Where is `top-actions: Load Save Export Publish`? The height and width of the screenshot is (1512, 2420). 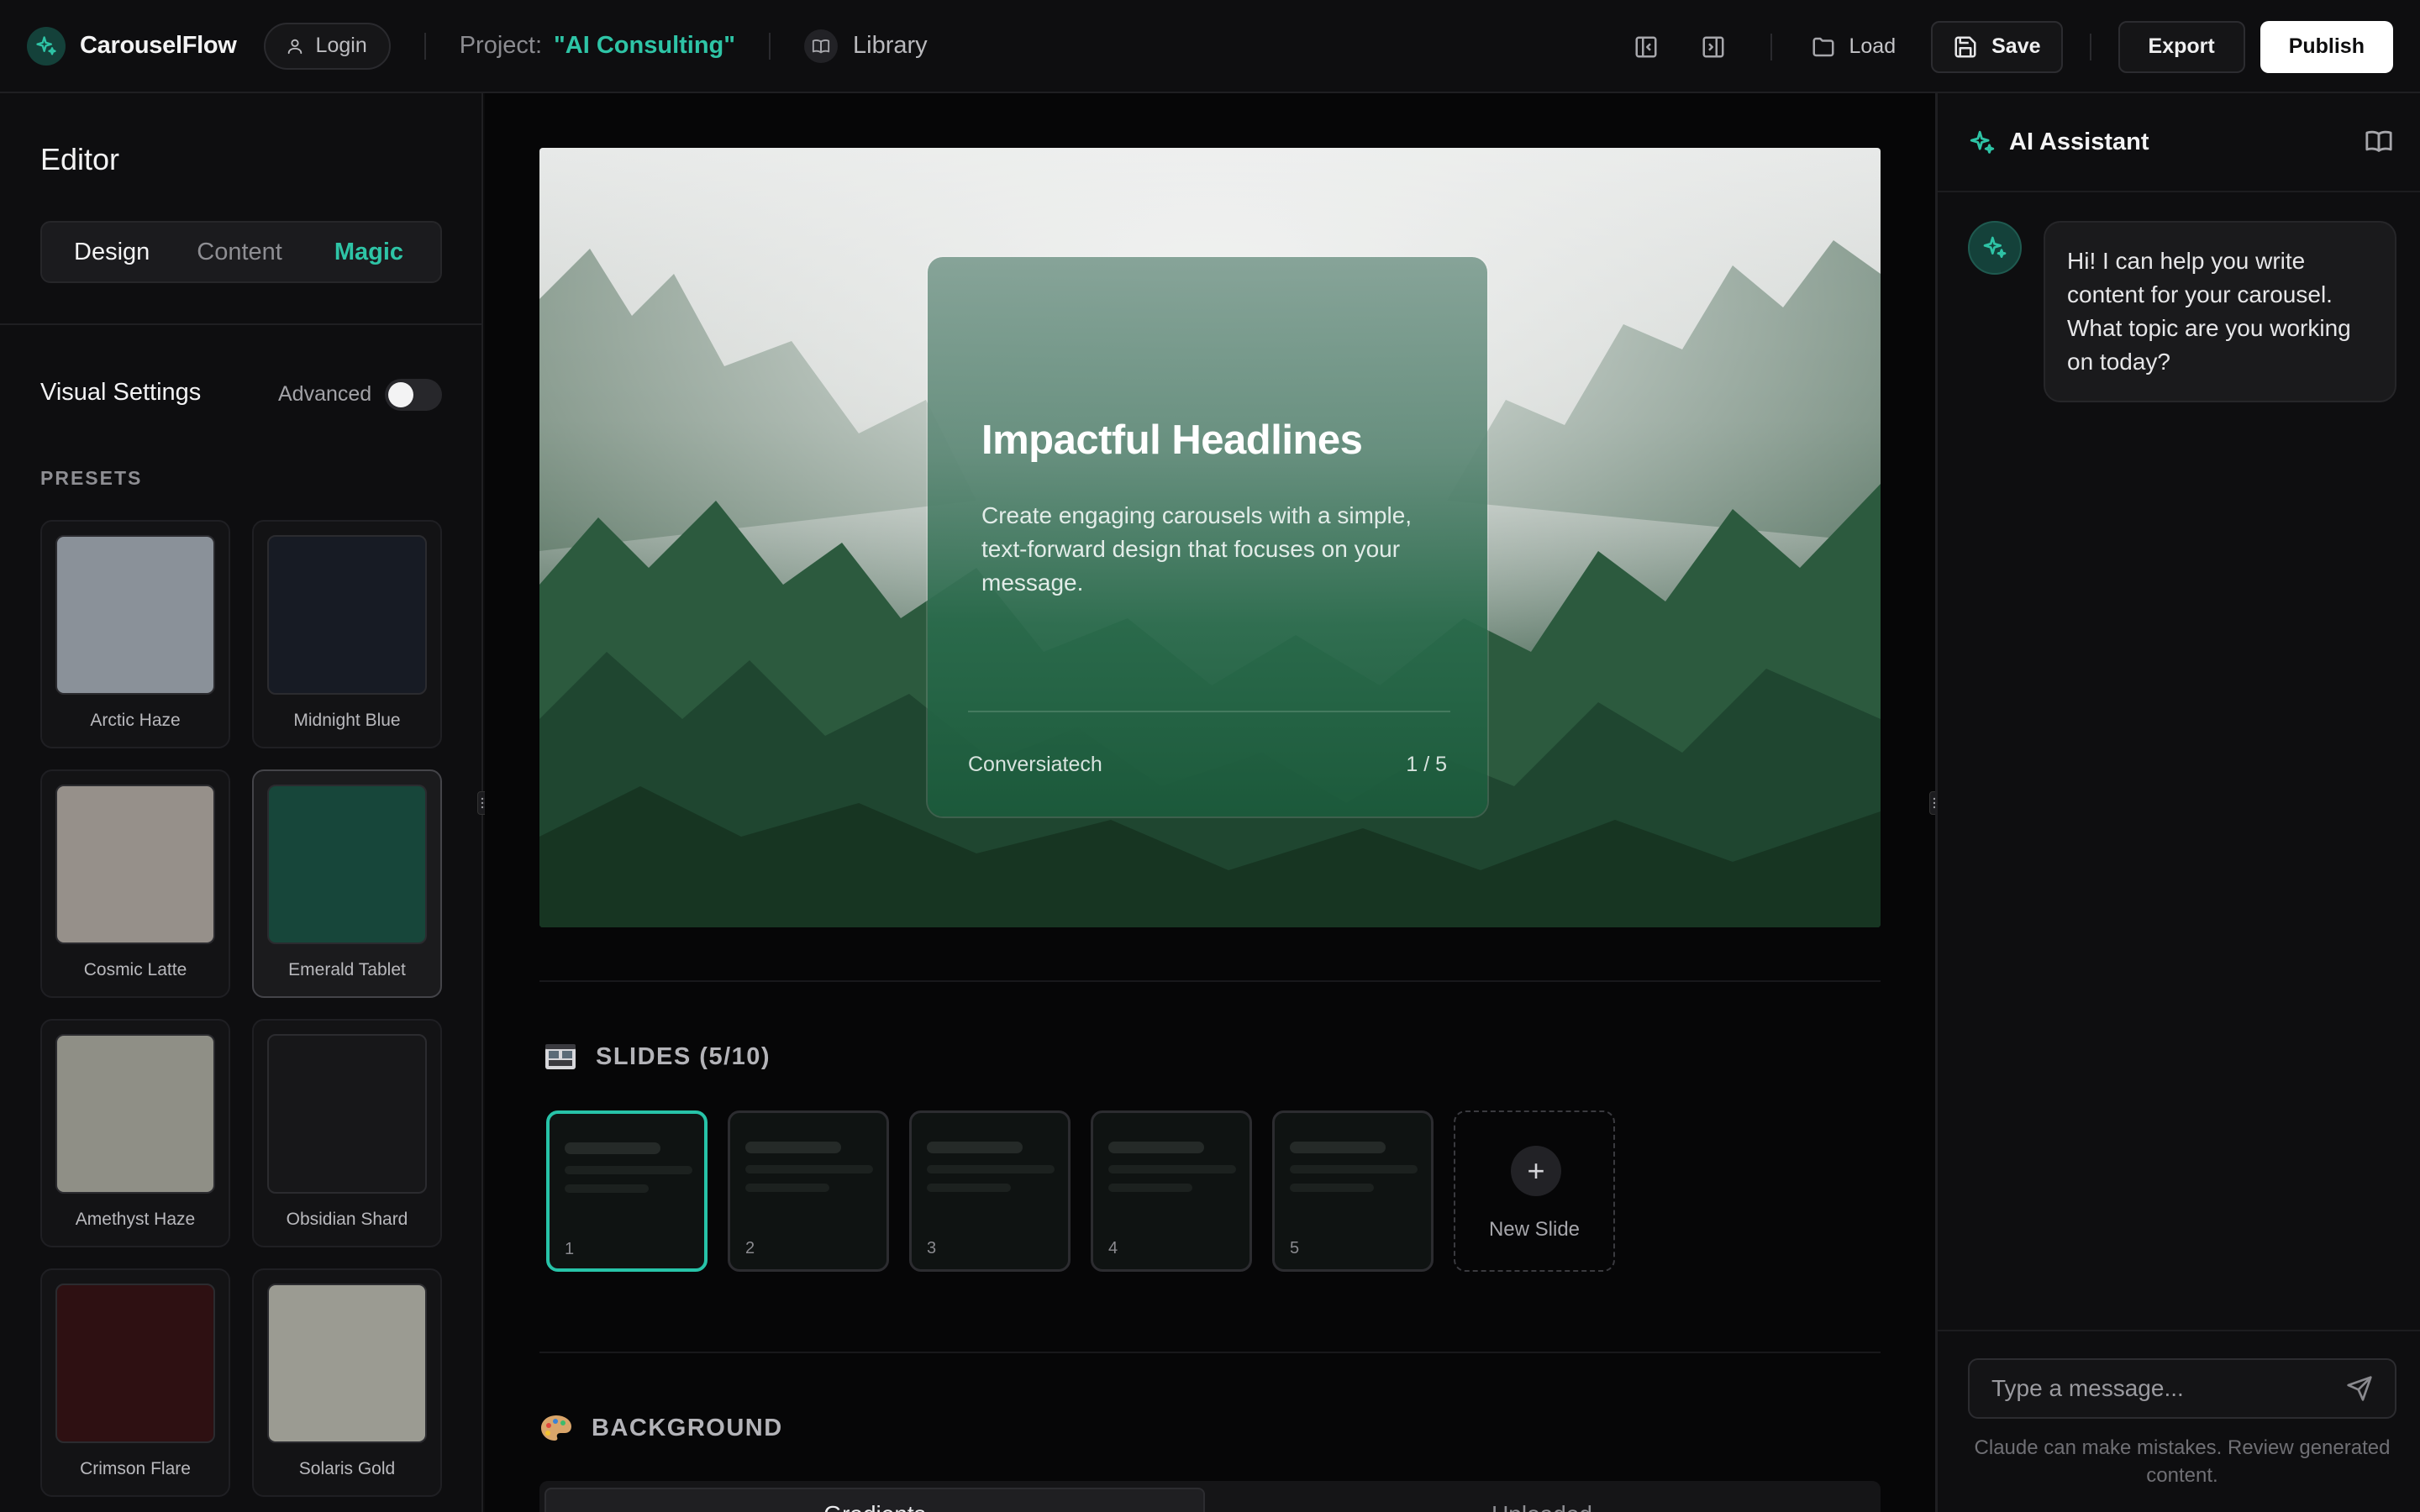 top-actions: Load Save Export Publish is located at coordinates (2002, 46).